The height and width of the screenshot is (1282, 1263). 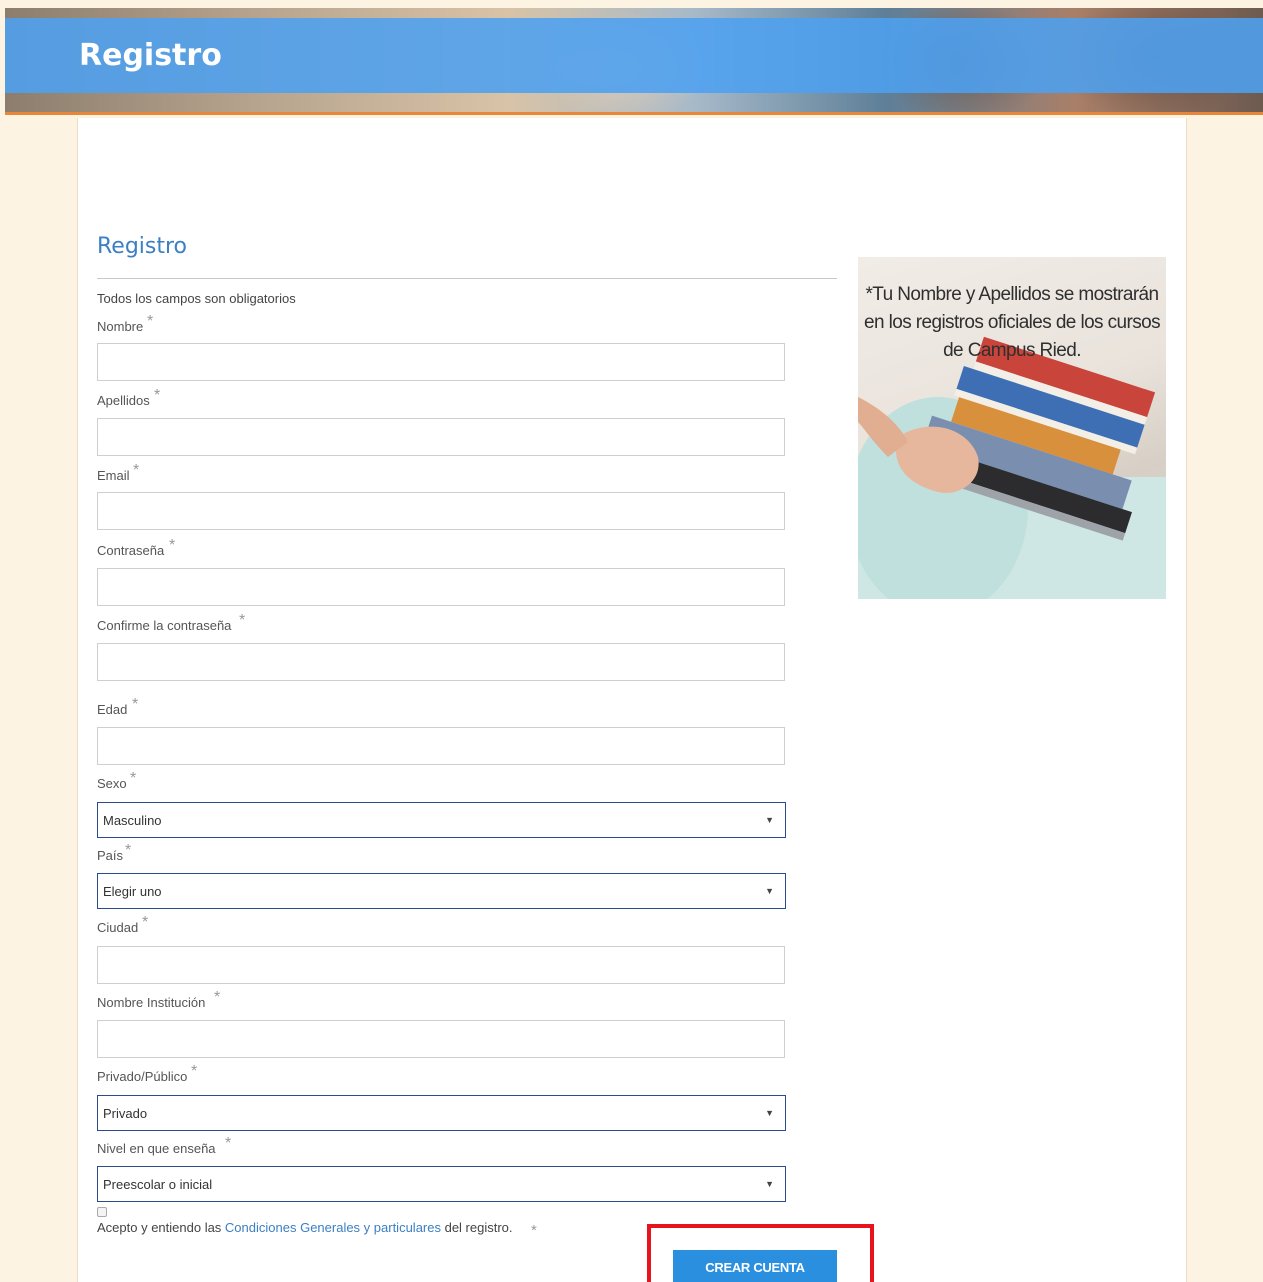 I want to click on pais-selected-value: Elegir uno, so click(x=132, y=891).